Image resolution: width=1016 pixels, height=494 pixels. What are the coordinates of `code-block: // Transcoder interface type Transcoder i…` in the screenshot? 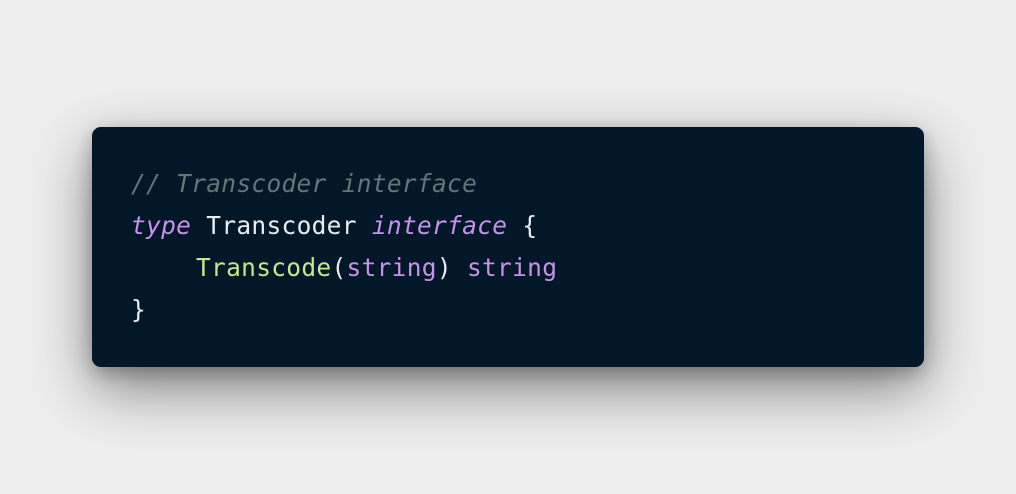 It's located at (344, 247).